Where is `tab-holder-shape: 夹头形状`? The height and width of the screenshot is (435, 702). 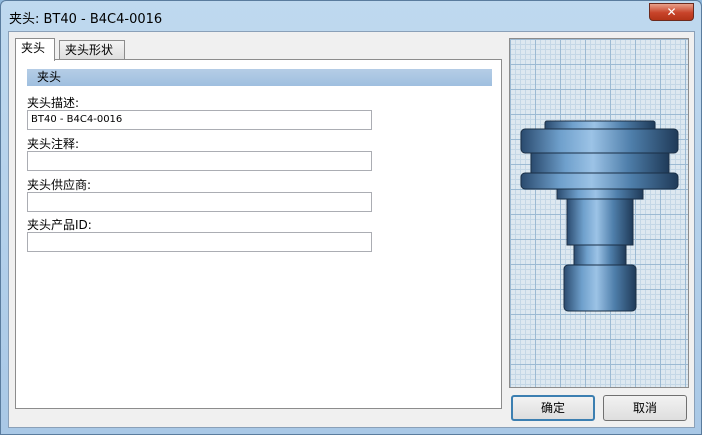 tab-holder-shape: 夹头形状 is located at coordinates (92, 50).